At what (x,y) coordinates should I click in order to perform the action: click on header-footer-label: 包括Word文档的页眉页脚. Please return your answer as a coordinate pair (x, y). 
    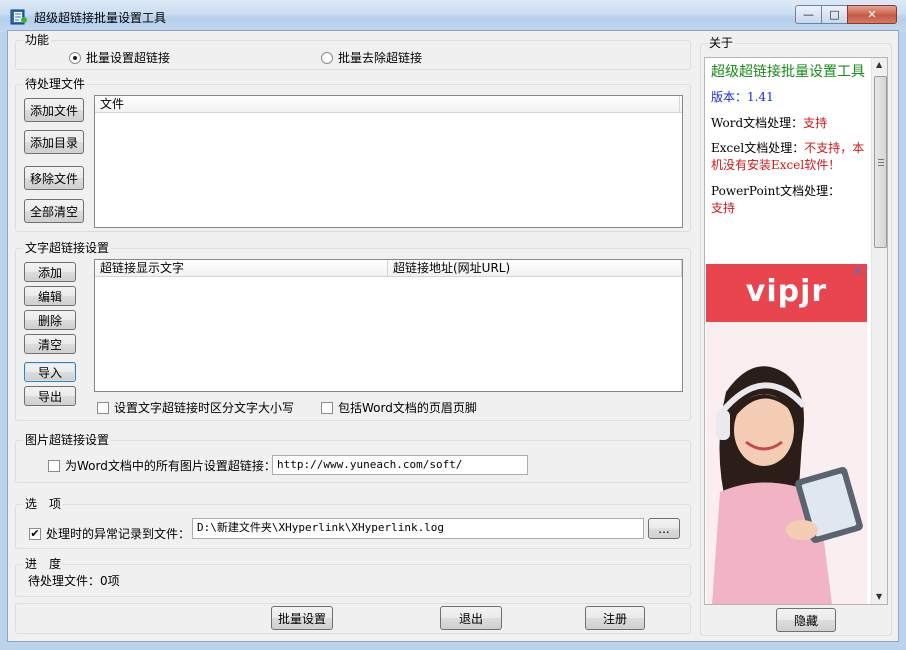
    Looking at the image, I should click on (407, 408).